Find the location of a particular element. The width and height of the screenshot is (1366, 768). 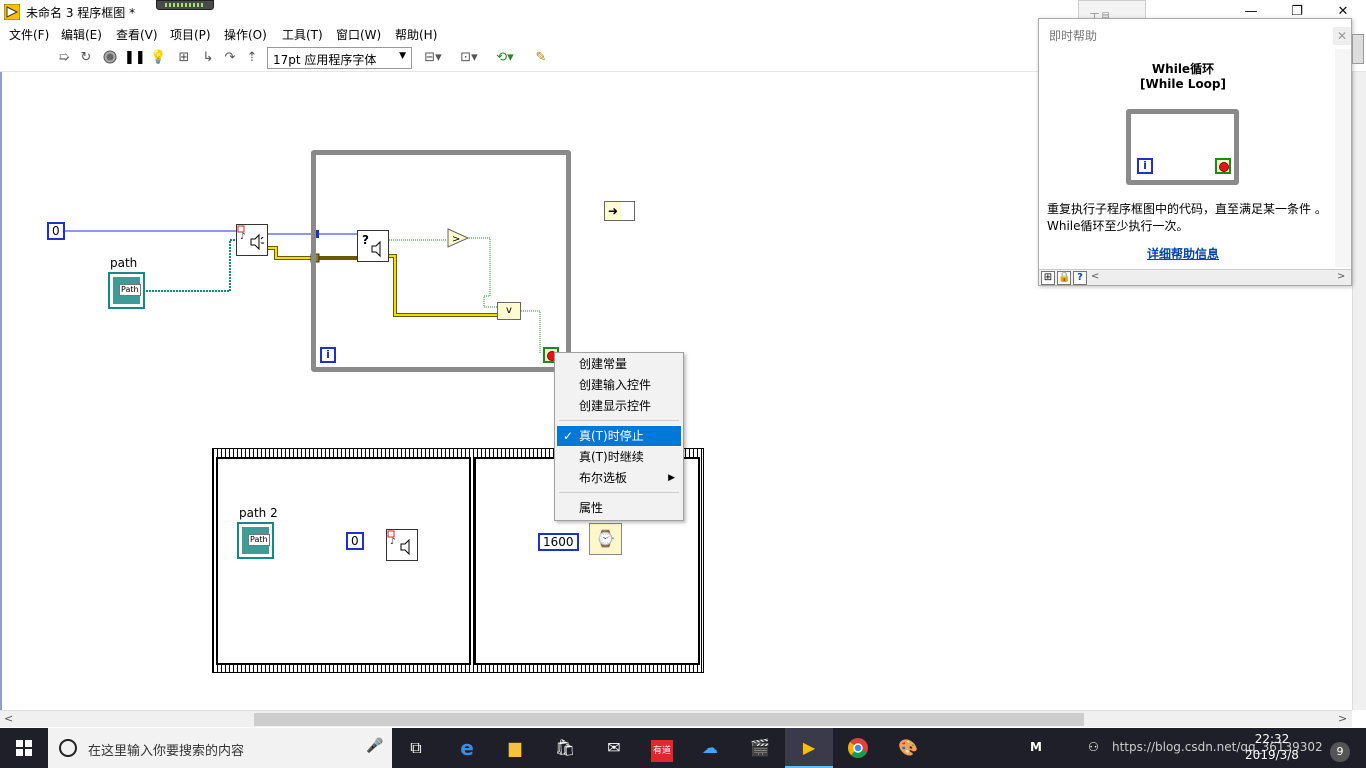

iteration-terminal: i is located at coordinates (328, 355).